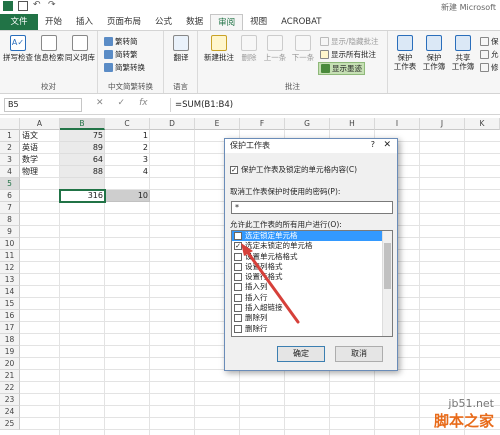  What do you see at coordinates (463, 53) in the screenshot?
I see `share-workbook-button: 共享 工作簿` at bounding box center [463, 53].